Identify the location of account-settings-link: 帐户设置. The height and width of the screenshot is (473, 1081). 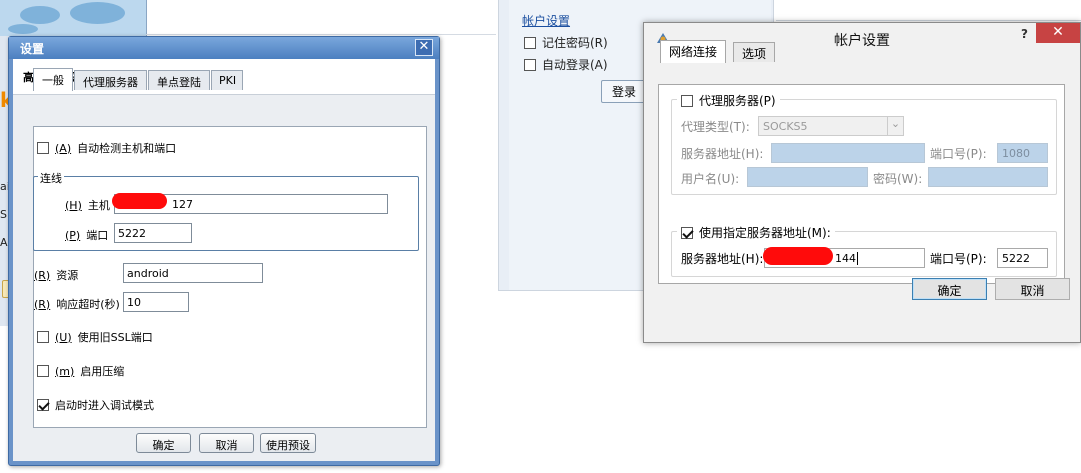
(546, 20).